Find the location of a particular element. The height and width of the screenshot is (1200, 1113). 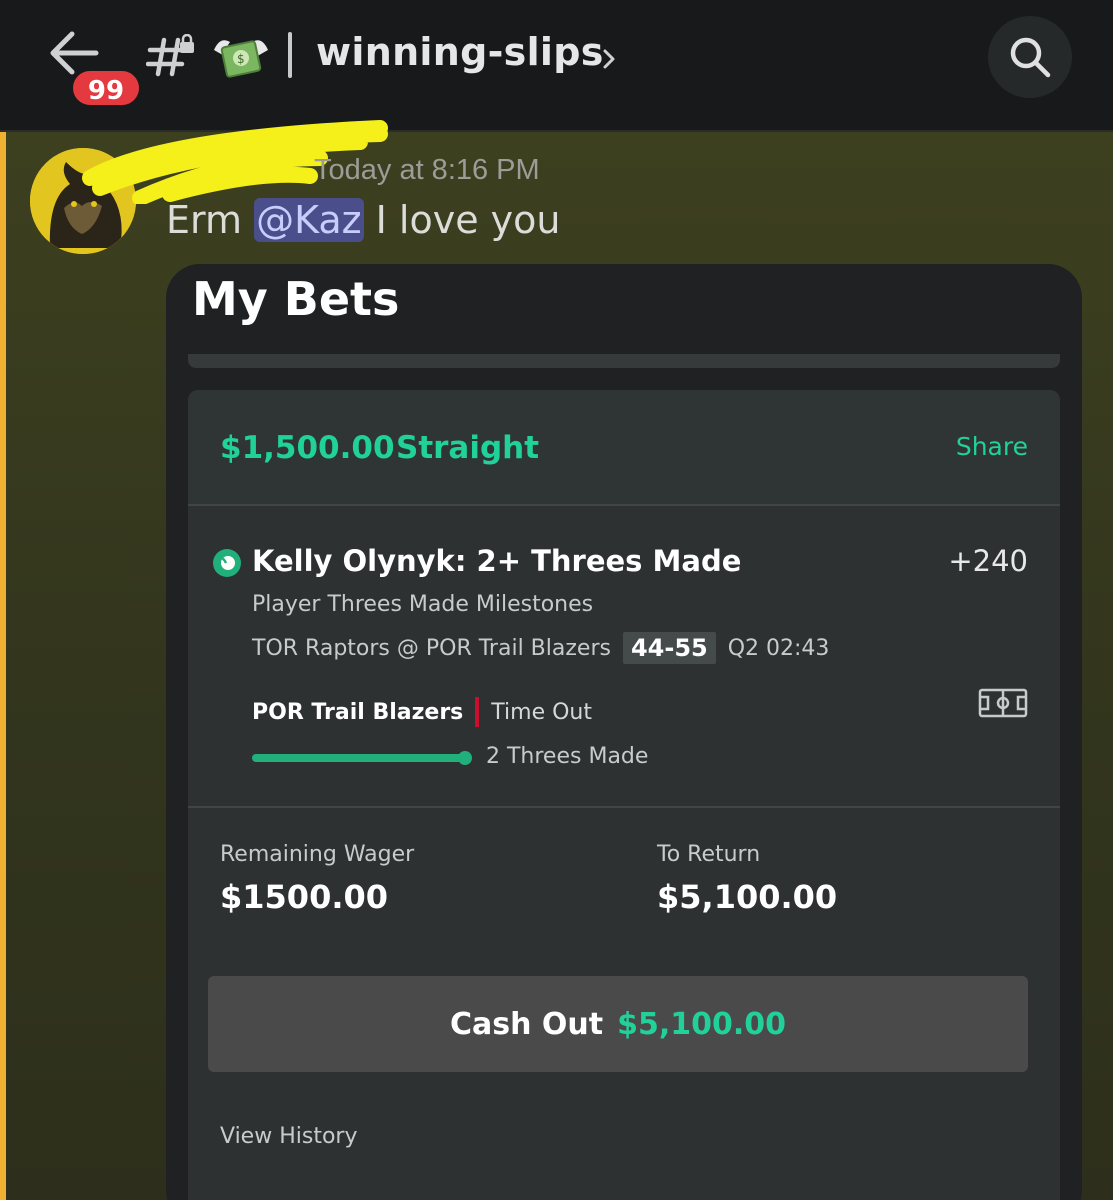

search-button is located at coordinates (1030, 57).